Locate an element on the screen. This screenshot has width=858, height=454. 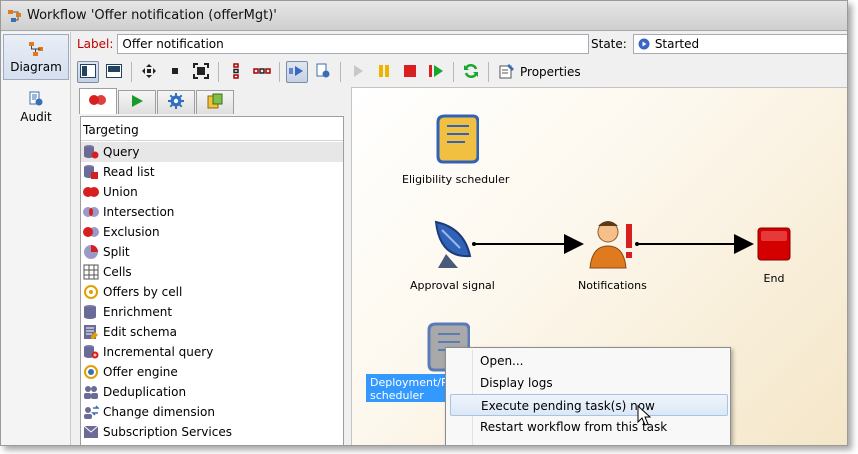
play-icon is located at coordinates (358, 72).